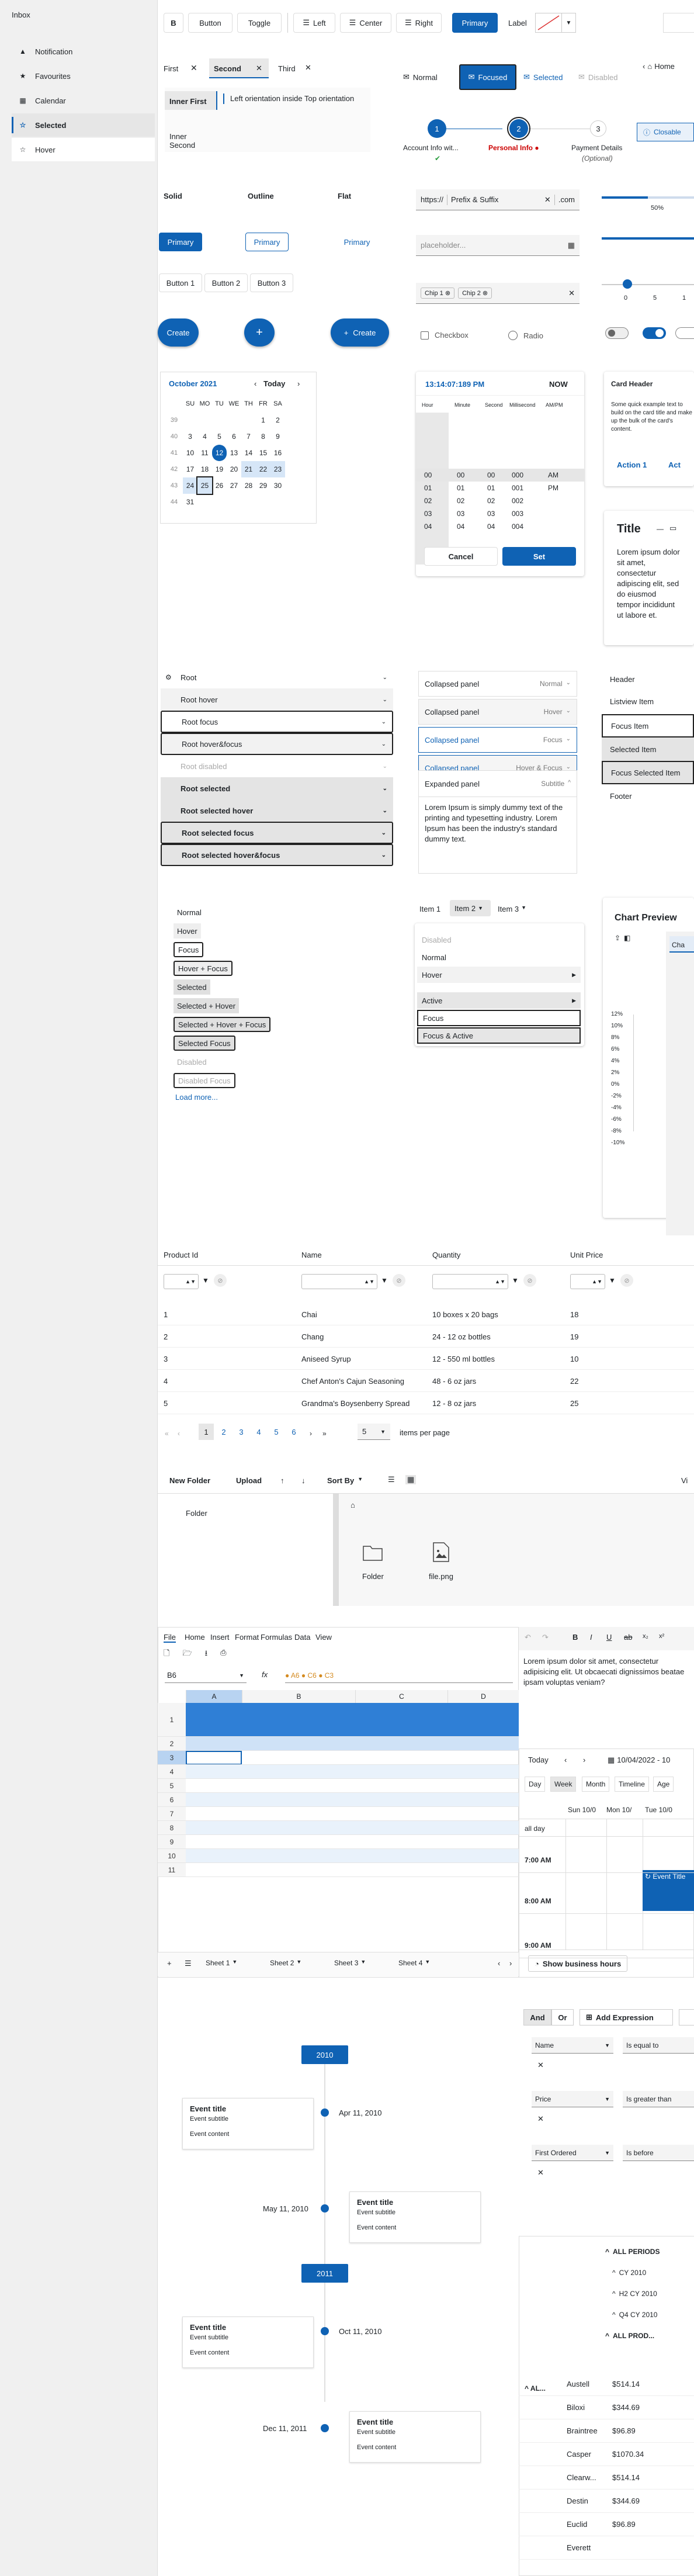 The image size is (694, 2576). What do you see at coordinates (627, 938) in the screenshot?
I see `chart-type-icon: ◧` at bounding box center [627, 938].